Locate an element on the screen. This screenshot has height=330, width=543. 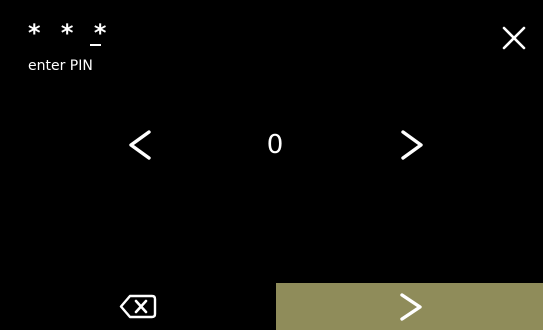
pin-cursor is located at coordinates (95, 45).